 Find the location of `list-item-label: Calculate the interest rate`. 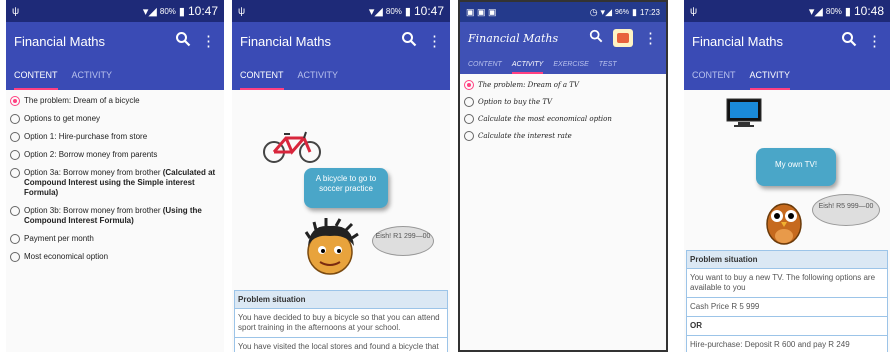

list-item-label: Calculate the interest rate is located at coordinates (525, 136).